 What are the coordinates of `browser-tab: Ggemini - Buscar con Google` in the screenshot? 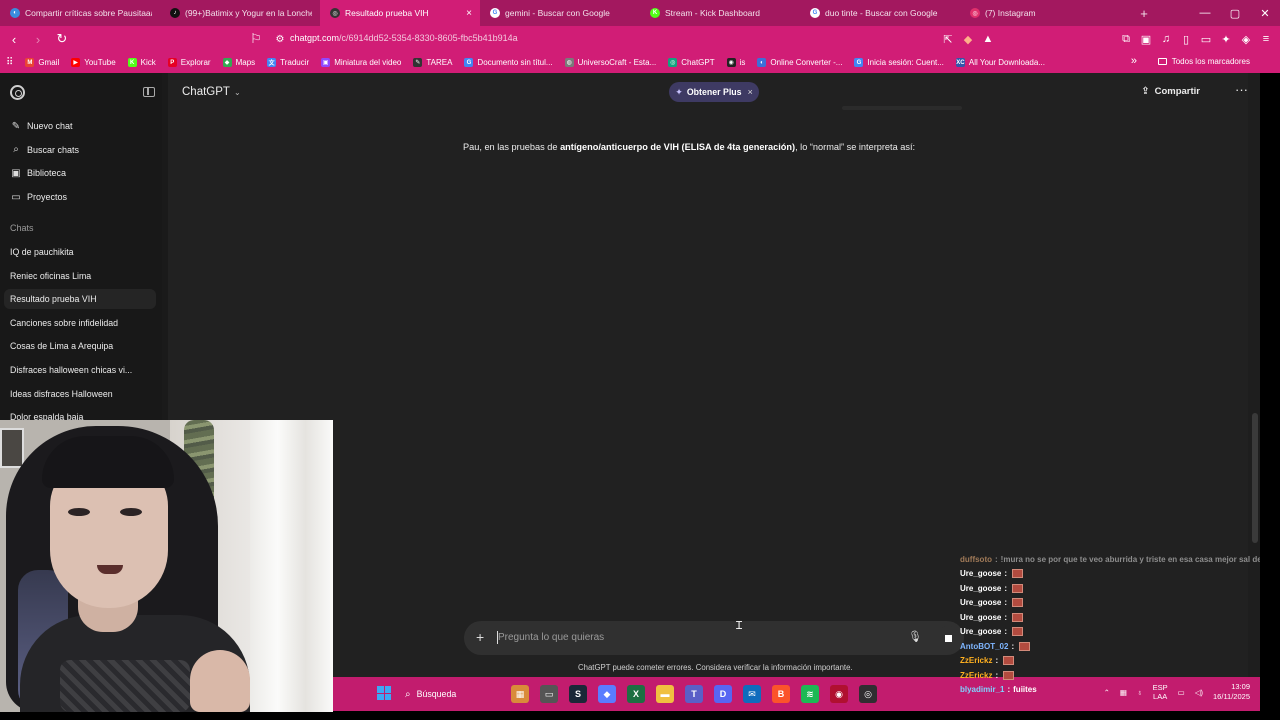 It's located at (560, 13).